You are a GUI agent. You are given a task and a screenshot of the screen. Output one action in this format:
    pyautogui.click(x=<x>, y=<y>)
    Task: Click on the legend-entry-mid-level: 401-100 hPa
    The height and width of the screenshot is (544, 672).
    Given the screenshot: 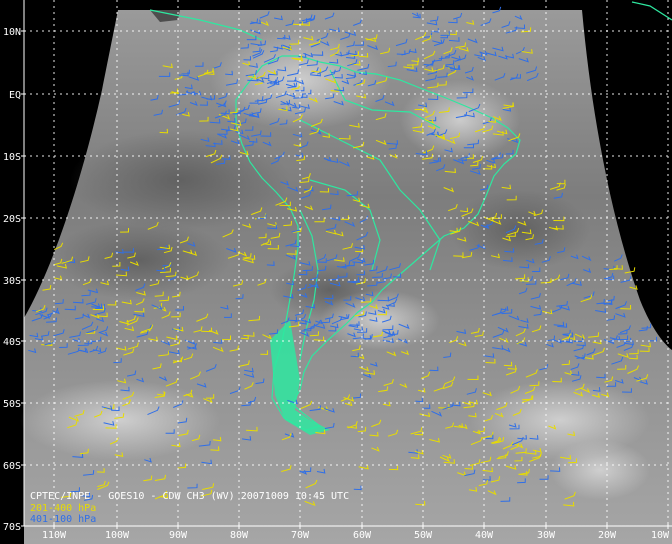 What is the action you would take?
    pyautogui.click(x=63, y=519)
    